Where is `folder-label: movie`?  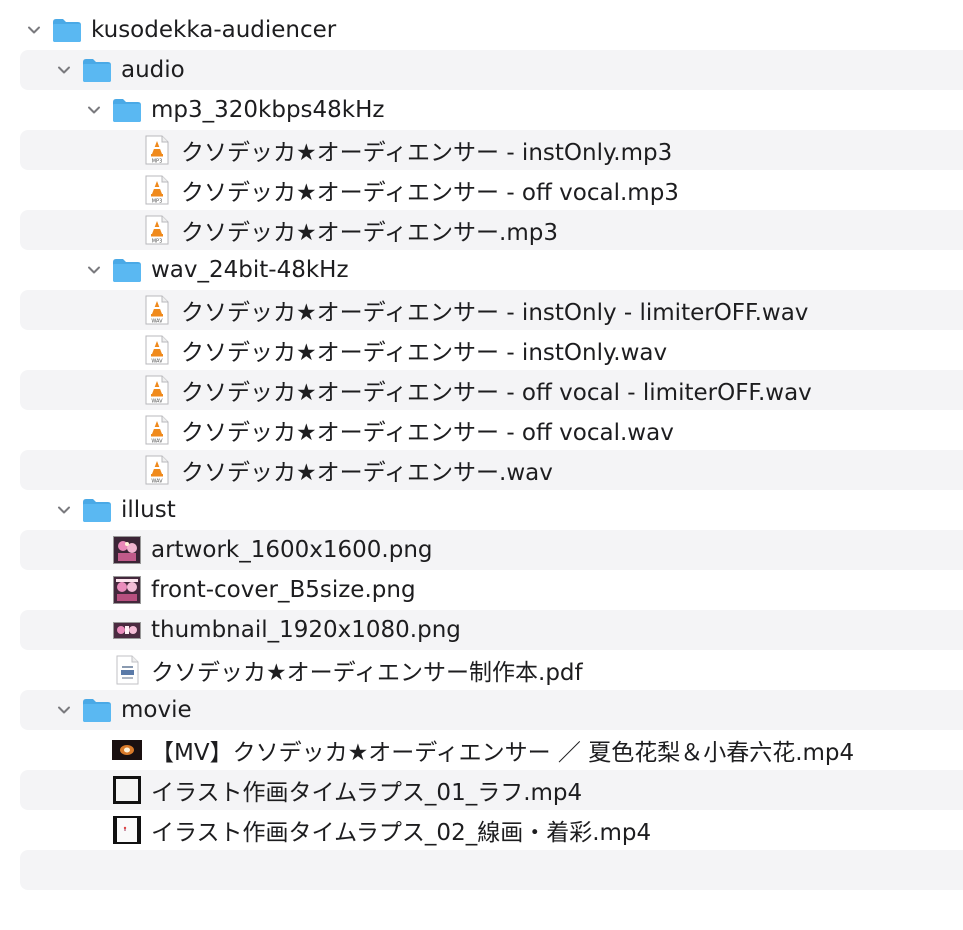
folder-label: movie is located at coordinates (156, 710).